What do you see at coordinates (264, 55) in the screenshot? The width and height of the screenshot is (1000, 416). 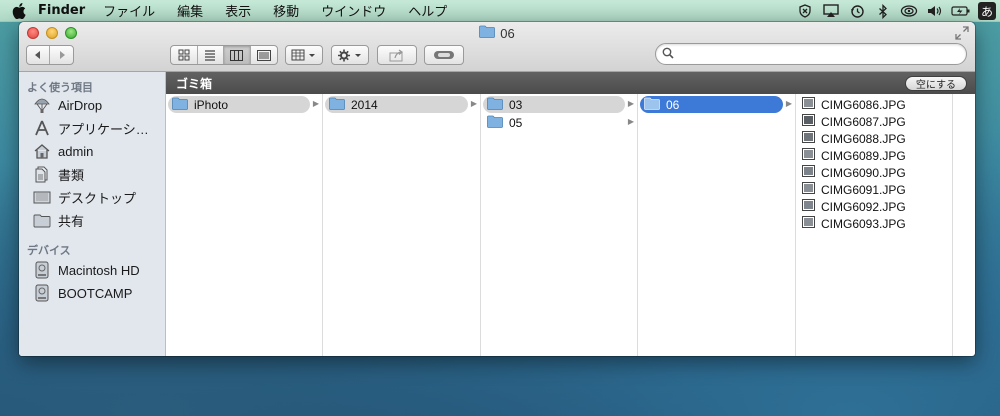 I see `cover-flow-button` at bounding box center [264, 55].